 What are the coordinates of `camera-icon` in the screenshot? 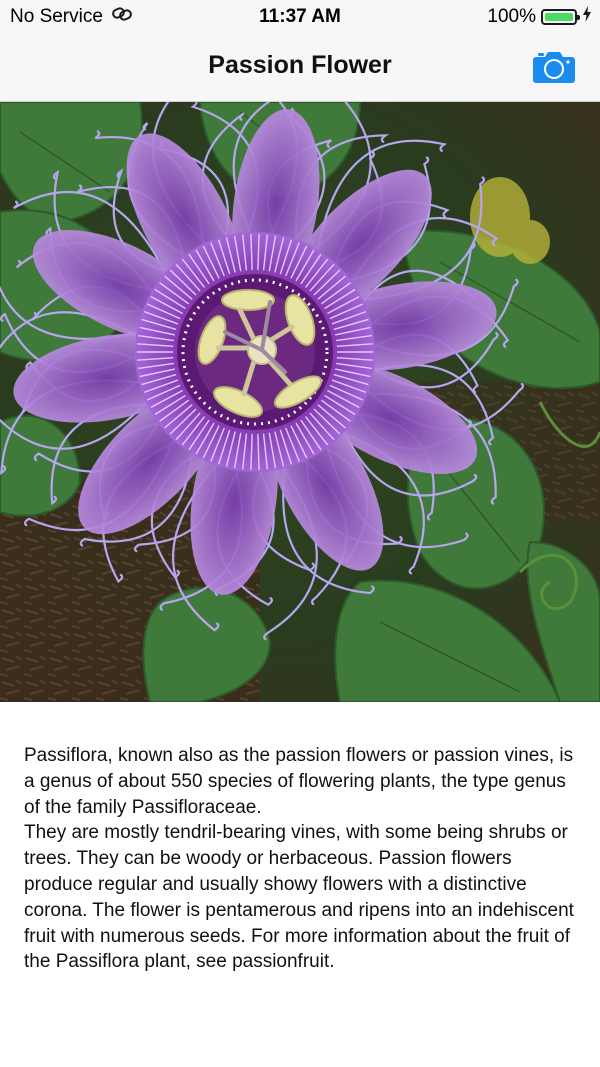 It's located at (554, 67).